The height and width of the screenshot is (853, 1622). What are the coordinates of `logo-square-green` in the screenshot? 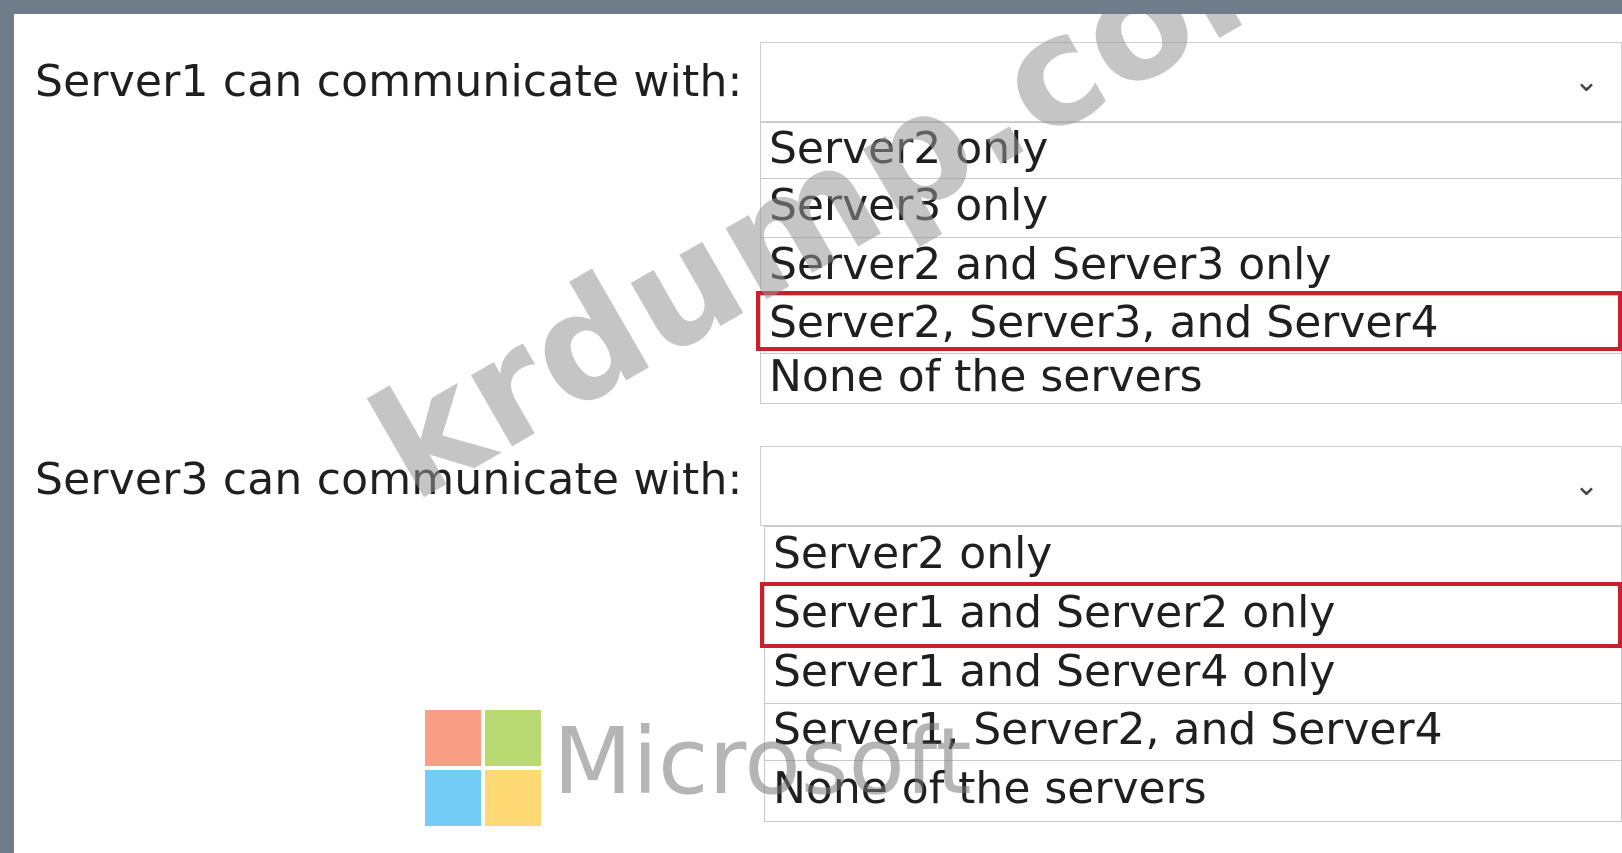 It's located at (513, 738).